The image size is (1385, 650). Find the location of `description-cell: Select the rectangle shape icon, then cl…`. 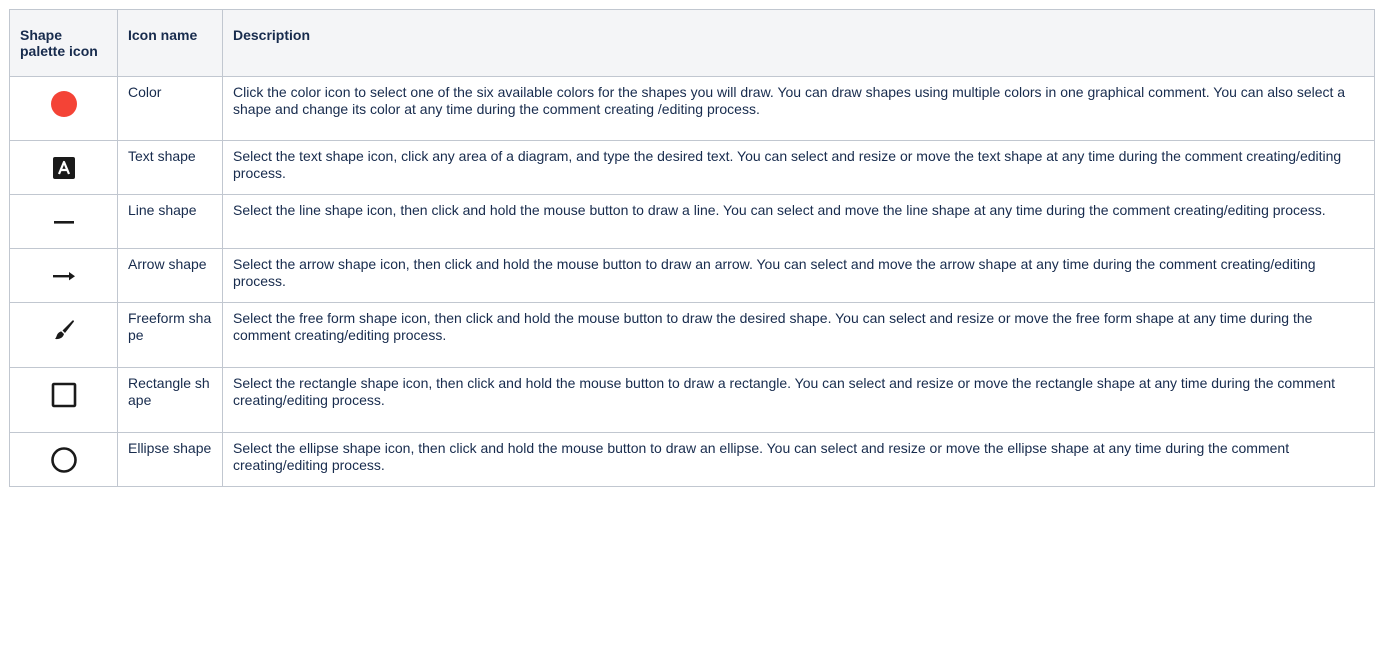

description-cell: Select the rectangle shape icon, then cl… is located at coordinates (798, 400).